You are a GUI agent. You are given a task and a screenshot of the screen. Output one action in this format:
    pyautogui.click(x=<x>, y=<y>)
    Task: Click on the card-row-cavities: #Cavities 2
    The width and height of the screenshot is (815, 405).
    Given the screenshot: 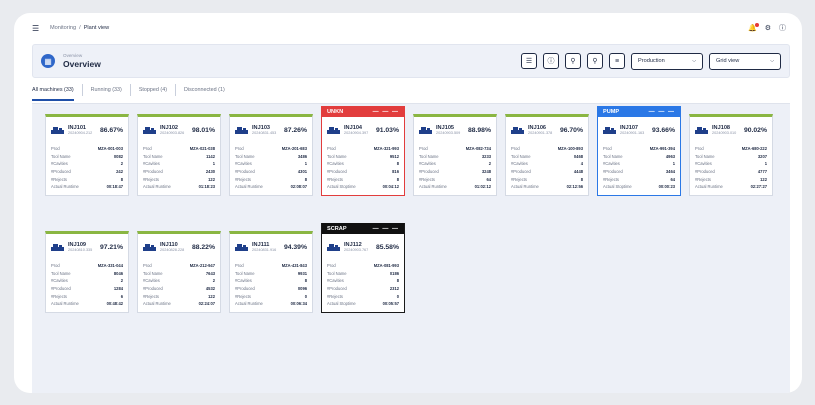 What is the action you would take?
    pyautogui.click(x=455, y=164)
    